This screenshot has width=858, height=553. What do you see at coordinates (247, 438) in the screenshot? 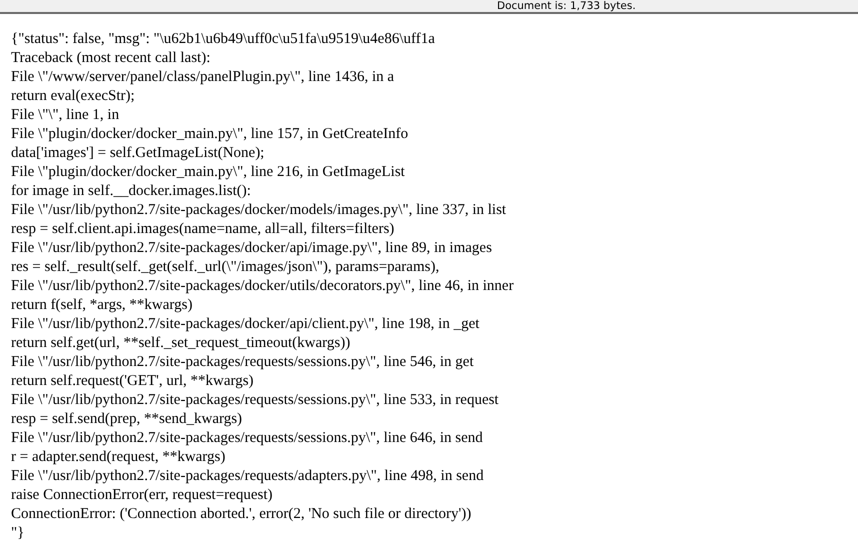
I see `traceback-line: File \"/usr/lib/python2.7/site-packages/requests/sessions.py\", line 646, in send` at bounding box center [247, 438].